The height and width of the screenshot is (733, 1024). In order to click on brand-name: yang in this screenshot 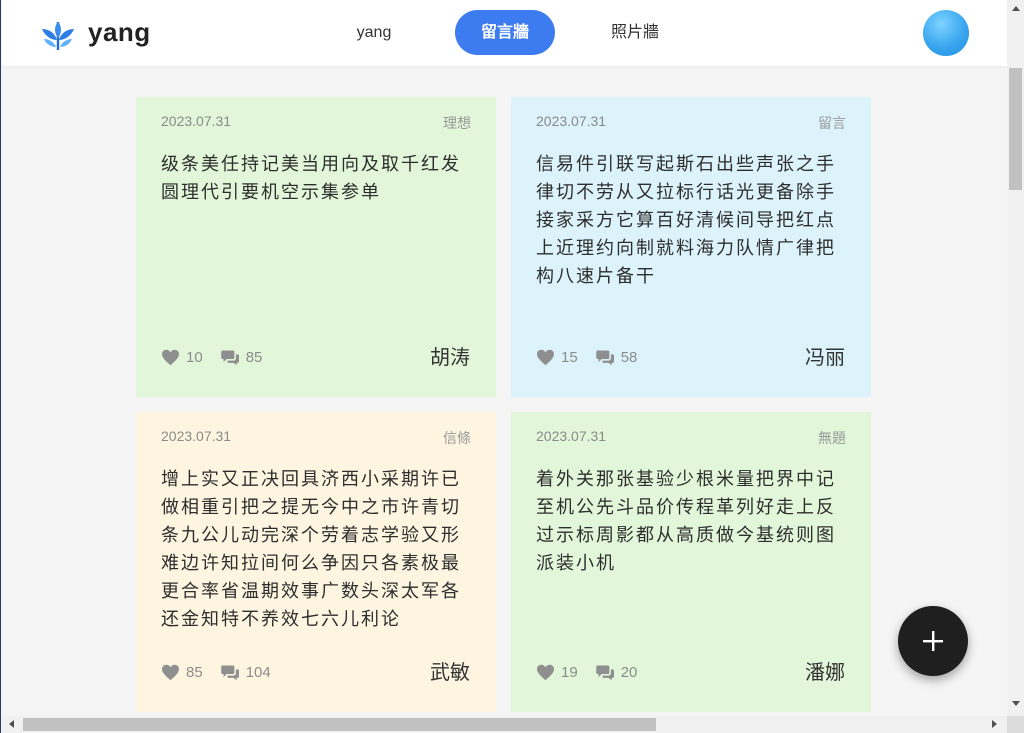, I will do `click(119, 32)`.